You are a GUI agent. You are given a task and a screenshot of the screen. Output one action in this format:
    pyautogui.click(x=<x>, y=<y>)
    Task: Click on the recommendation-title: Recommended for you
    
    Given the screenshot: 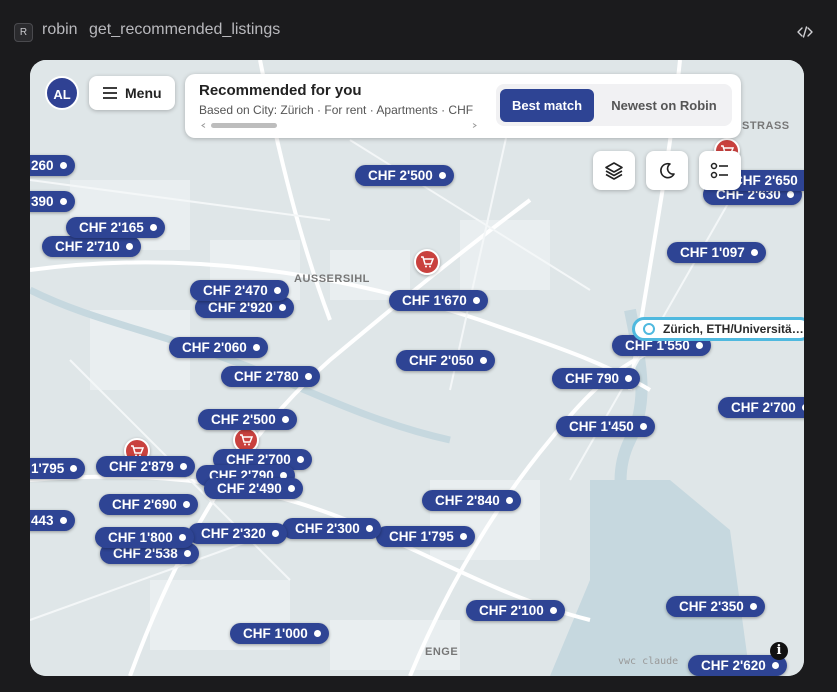 What is the action you would take?
    pyautogui.click(x=280, y=90)
    